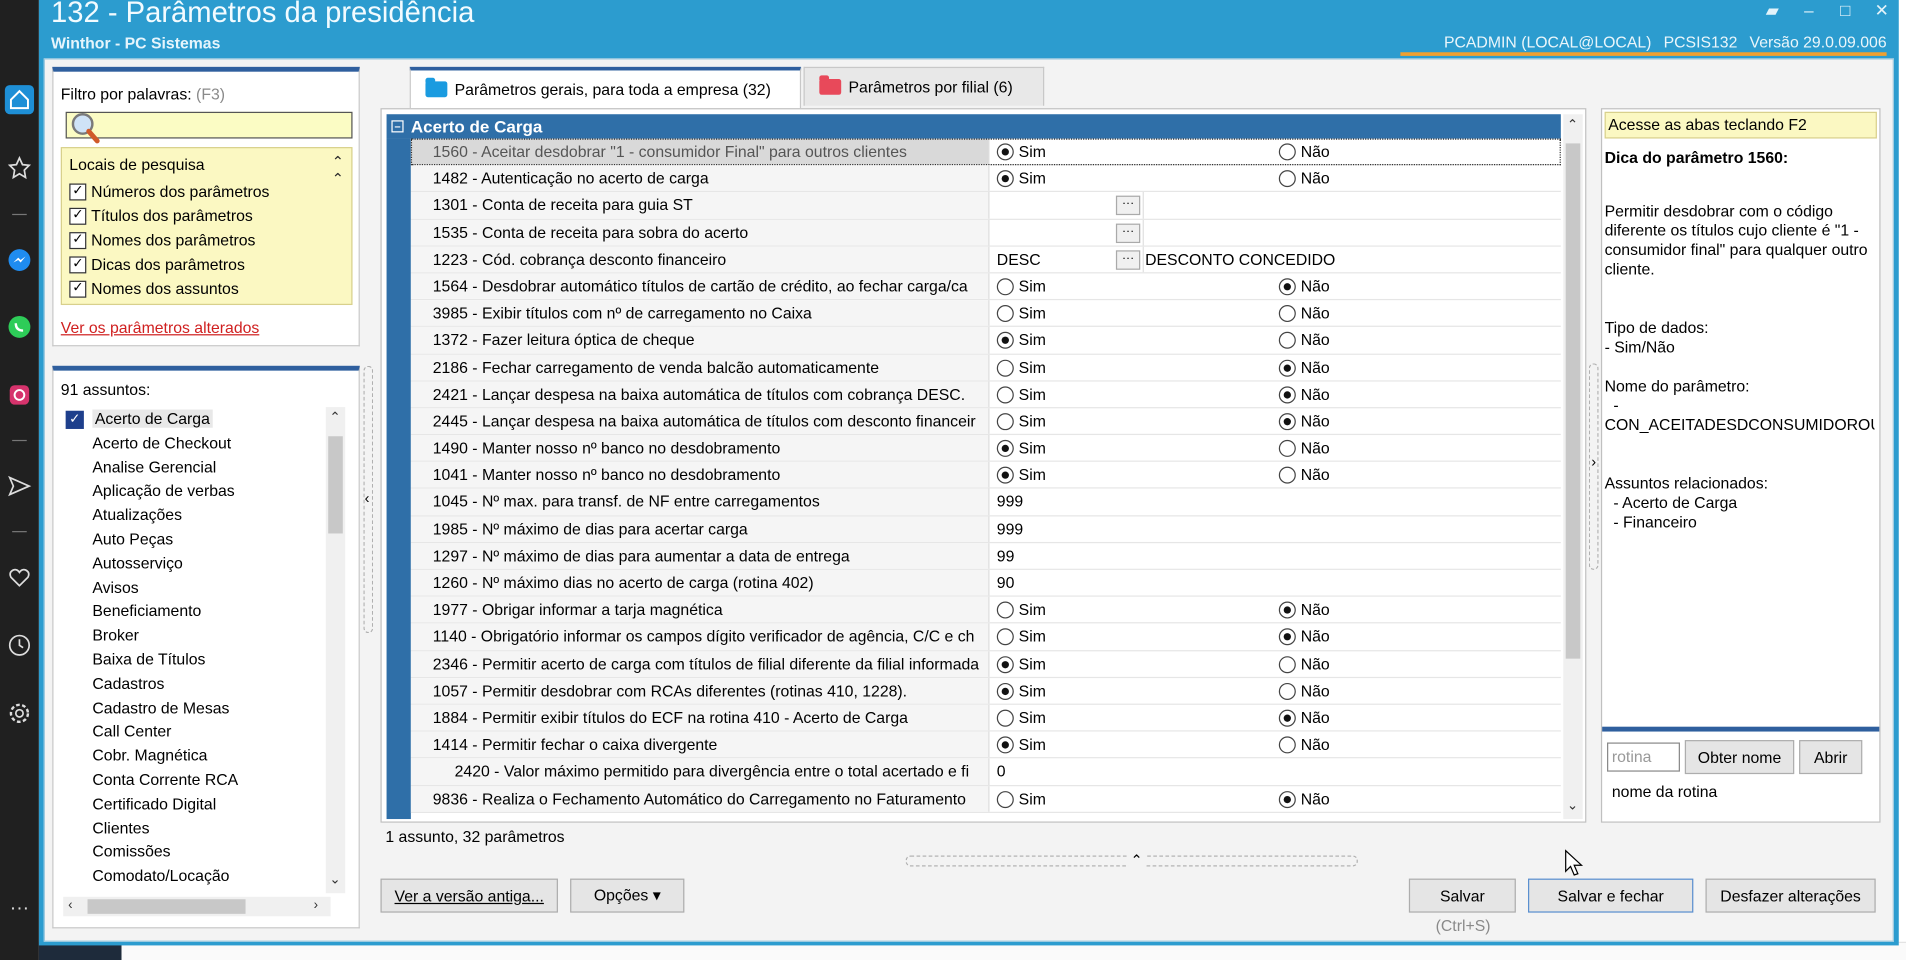 This screenshot has width=1906, height=960. What do you see at coordinates (196, 563) in the screenshot?
I see `list-item: Autosserviço` at bounding box center [196, 563].